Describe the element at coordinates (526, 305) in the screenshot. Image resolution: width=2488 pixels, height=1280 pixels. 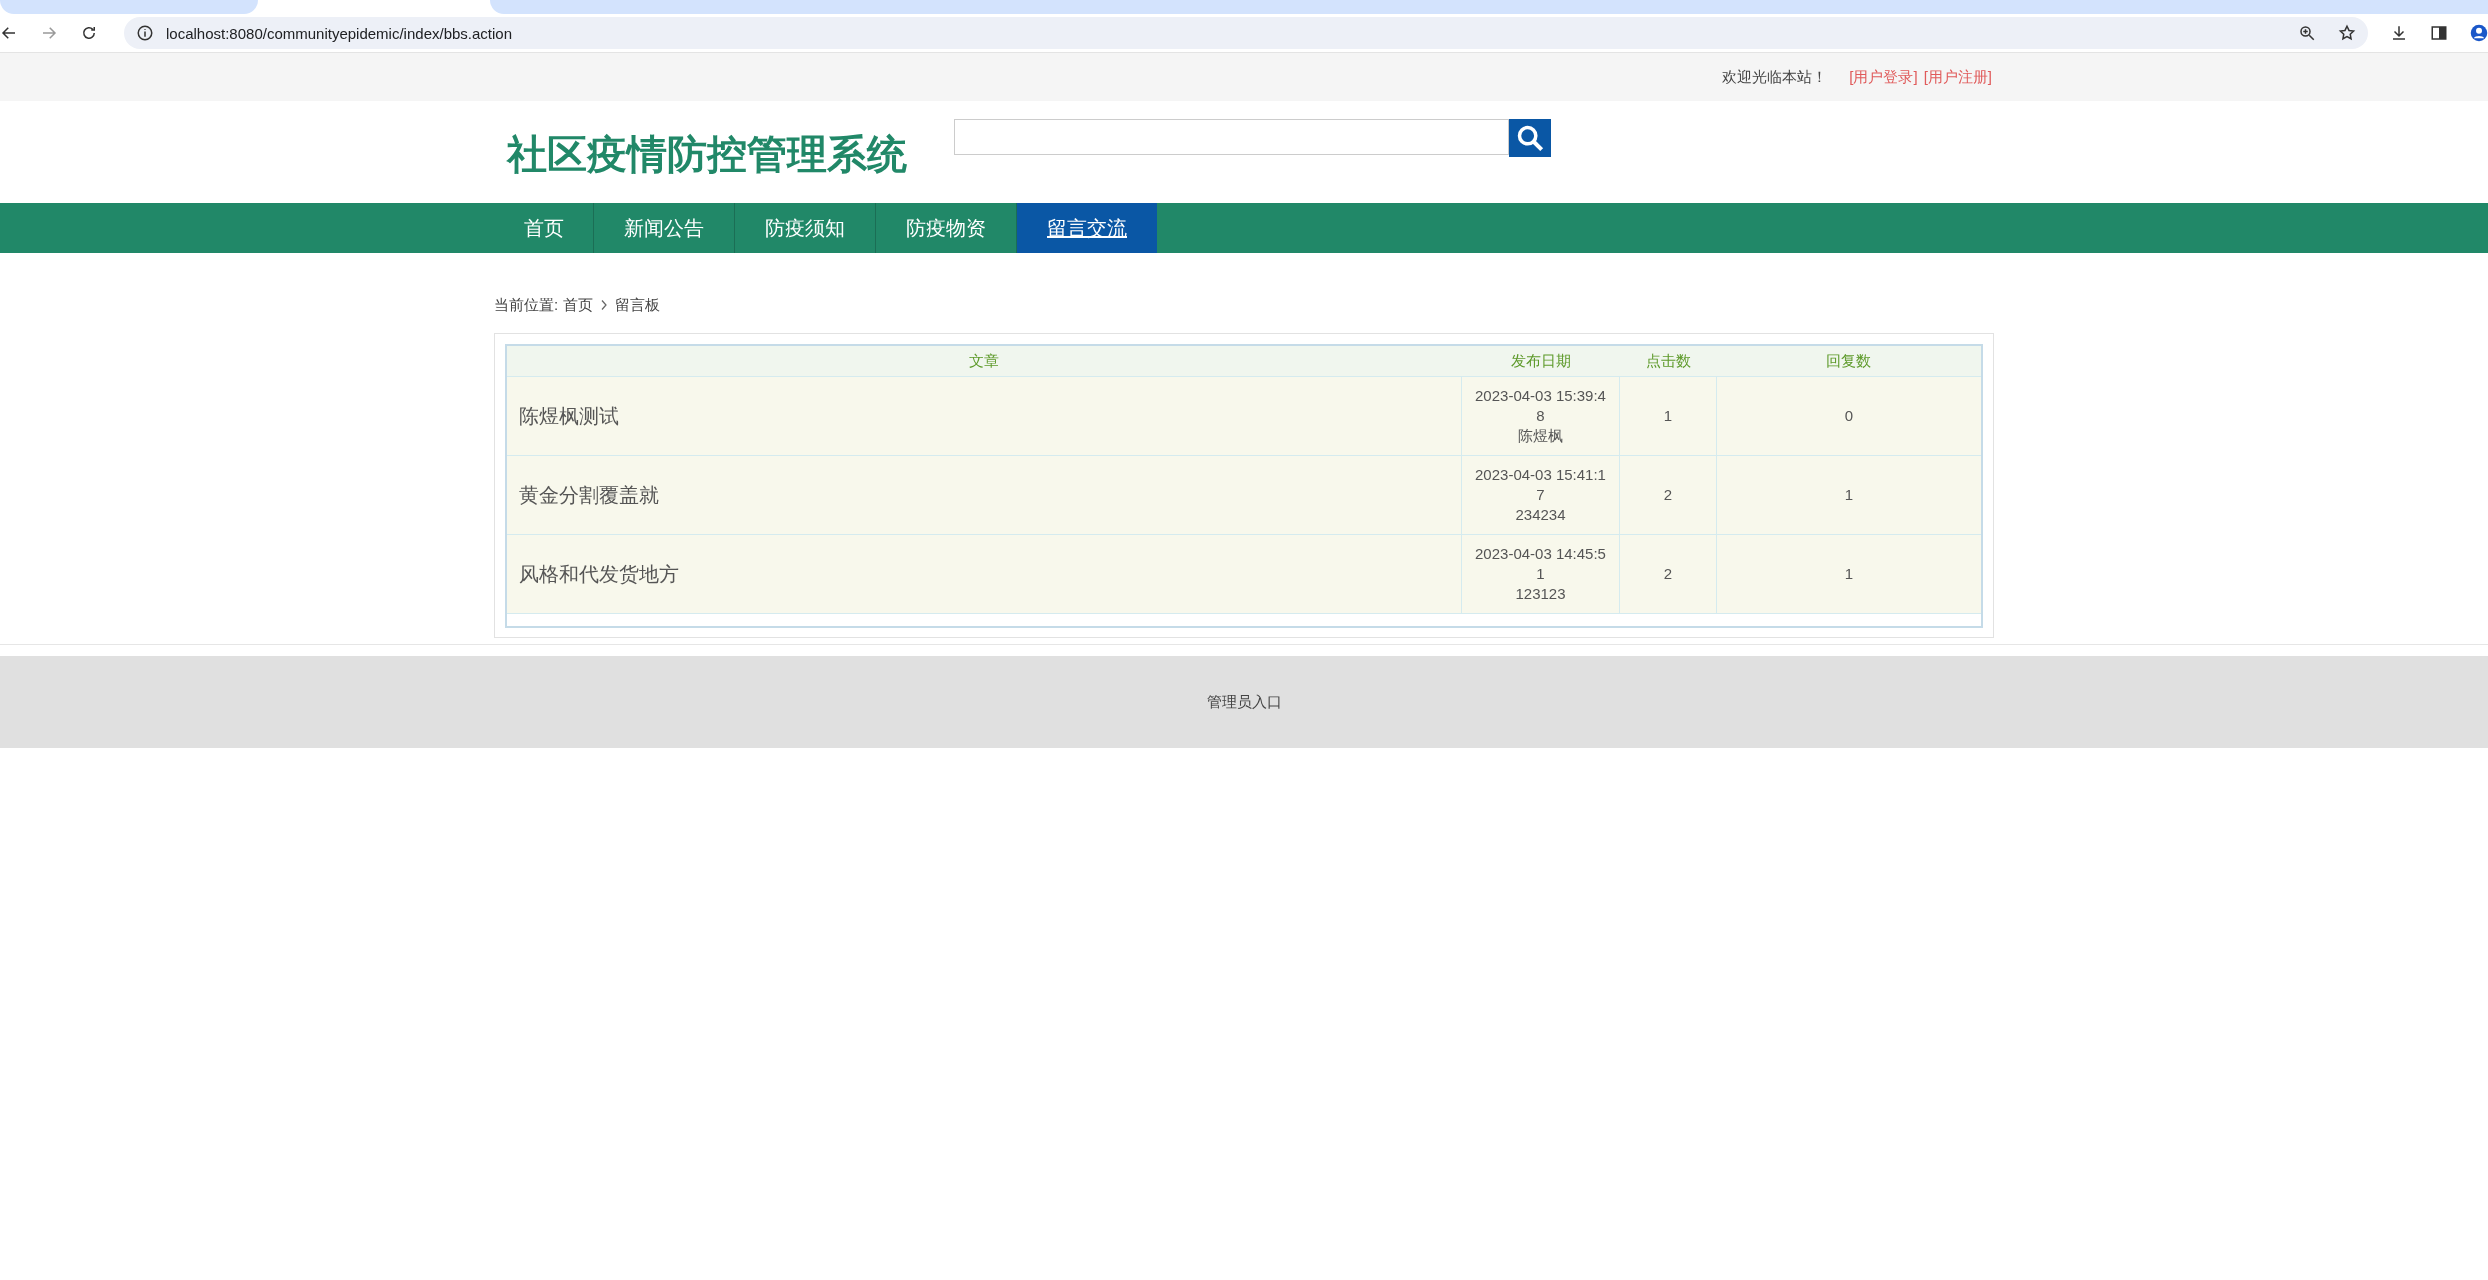
I see `breadcrumb-label: 当前位置:` at that location.